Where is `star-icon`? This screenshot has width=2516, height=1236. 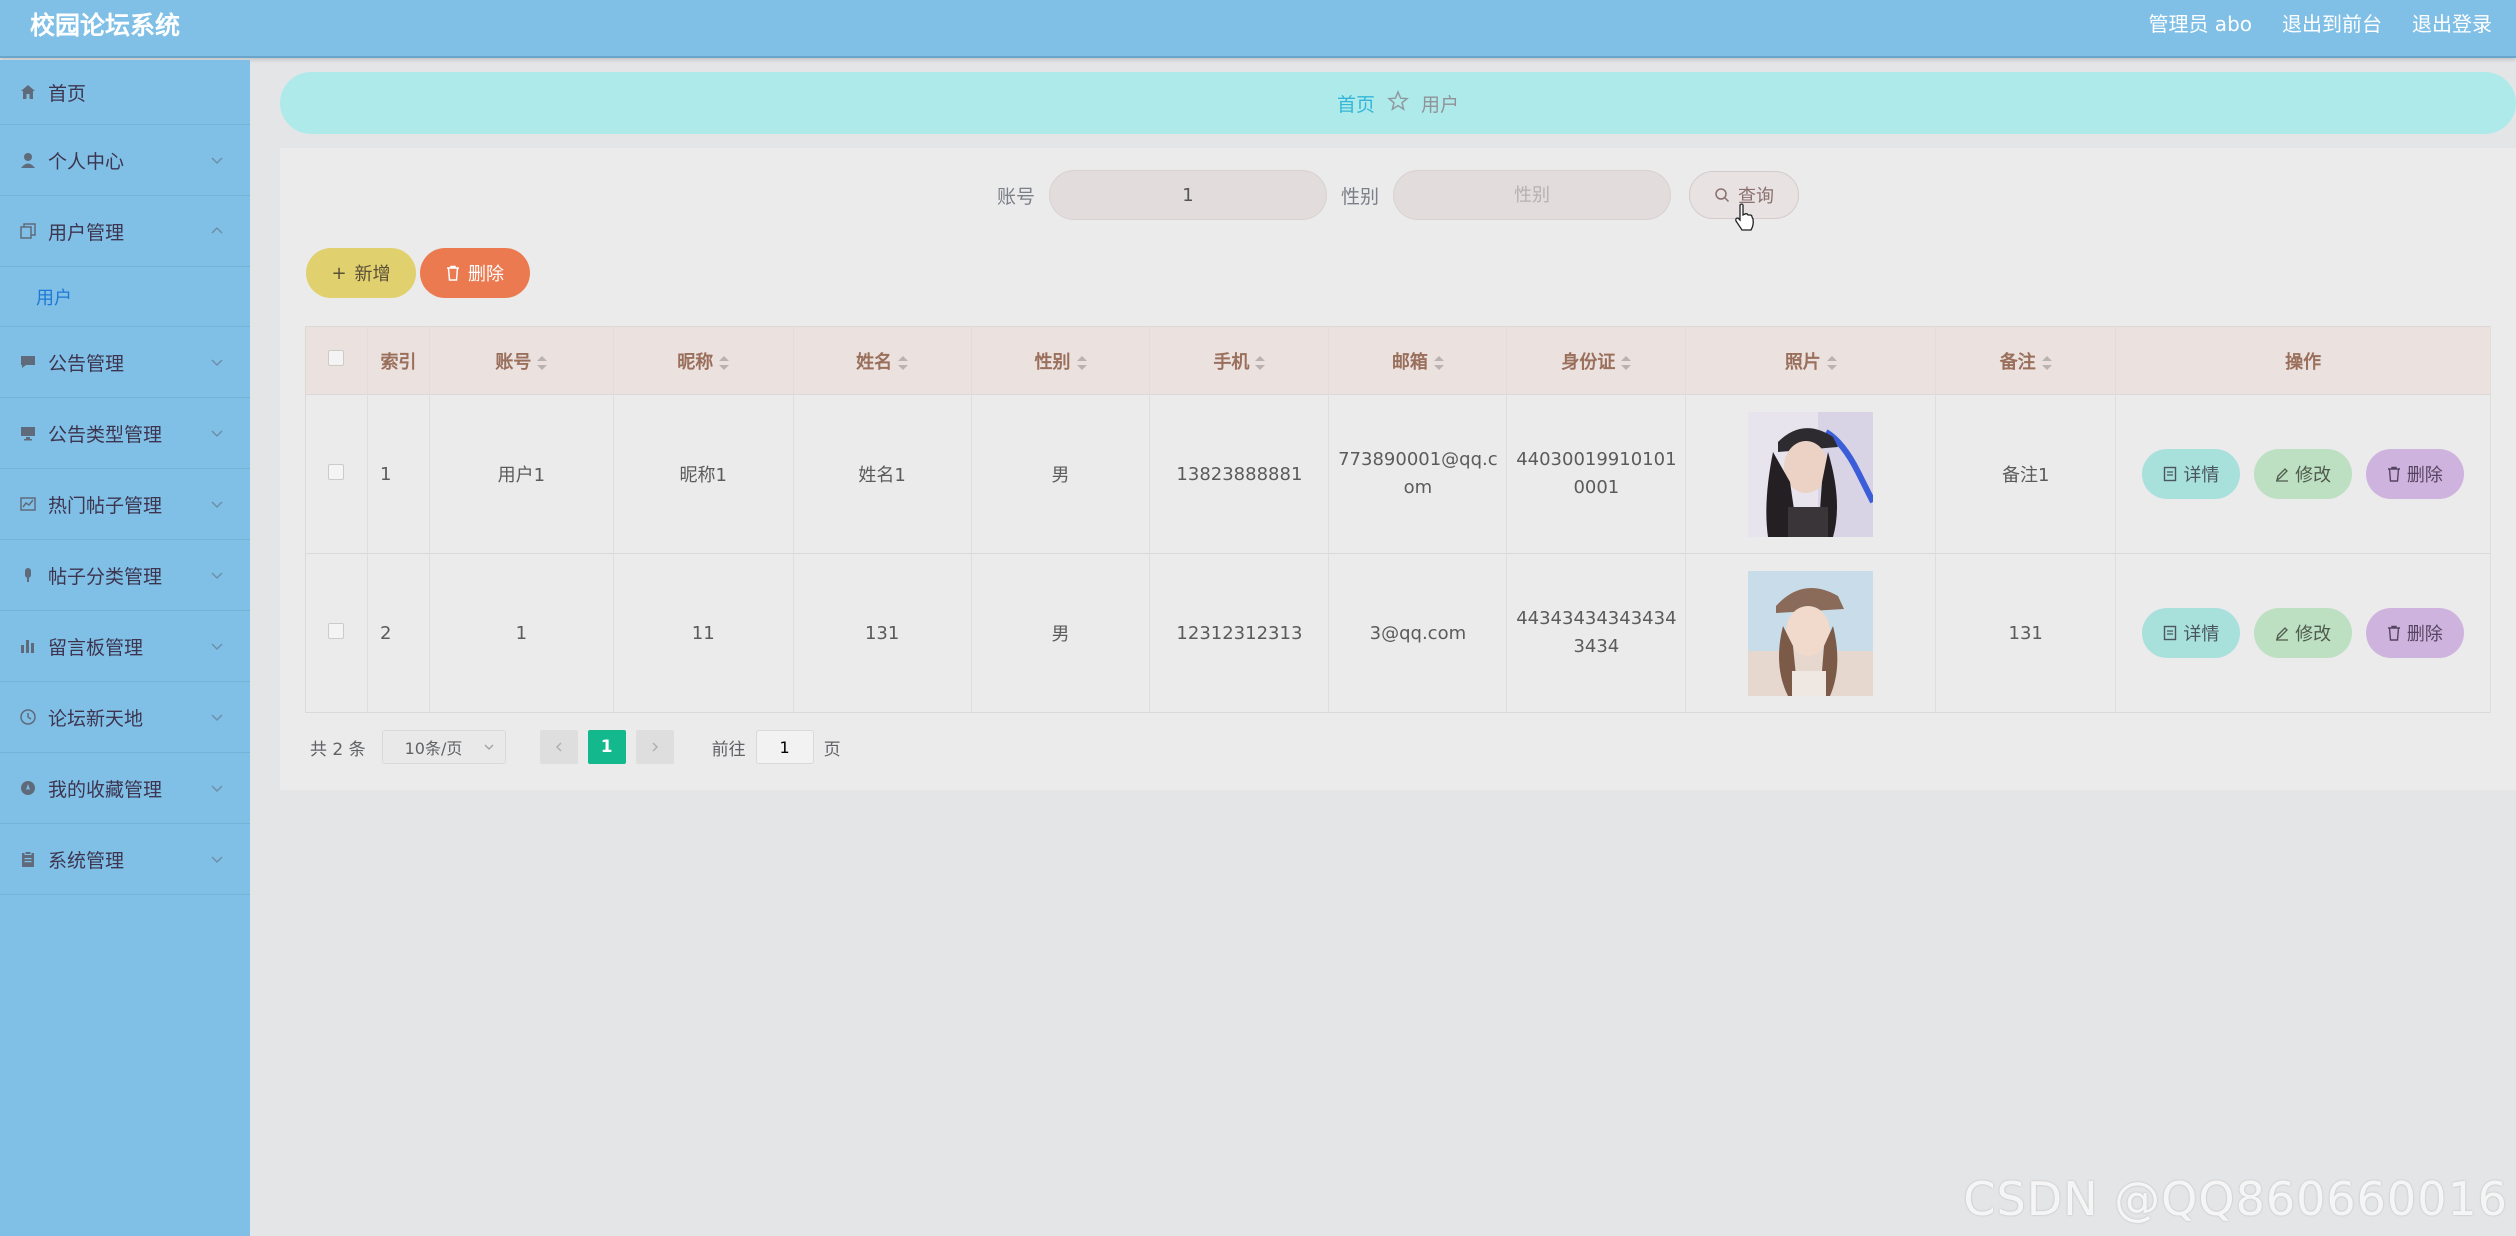 star-icon is located at coordinates (1398, 103).